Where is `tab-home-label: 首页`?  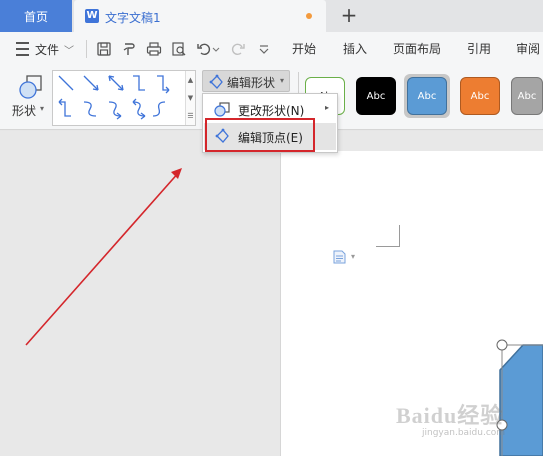 tab-home-label: 首页 is located at coordinates (35, 16).